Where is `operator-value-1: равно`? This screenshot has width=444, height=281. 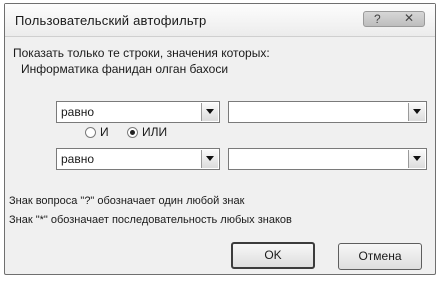 operator-value-1: равно is located at coordinates (78, 112).